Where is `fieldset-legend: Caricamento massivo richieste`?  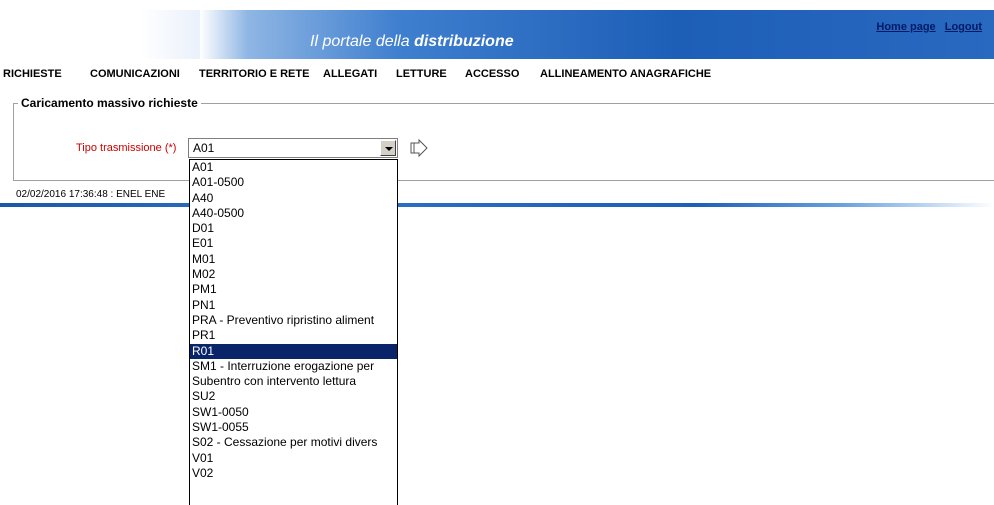
fieldset-legend: Caricamento massivo richieste is located at coordinates (109, 103).